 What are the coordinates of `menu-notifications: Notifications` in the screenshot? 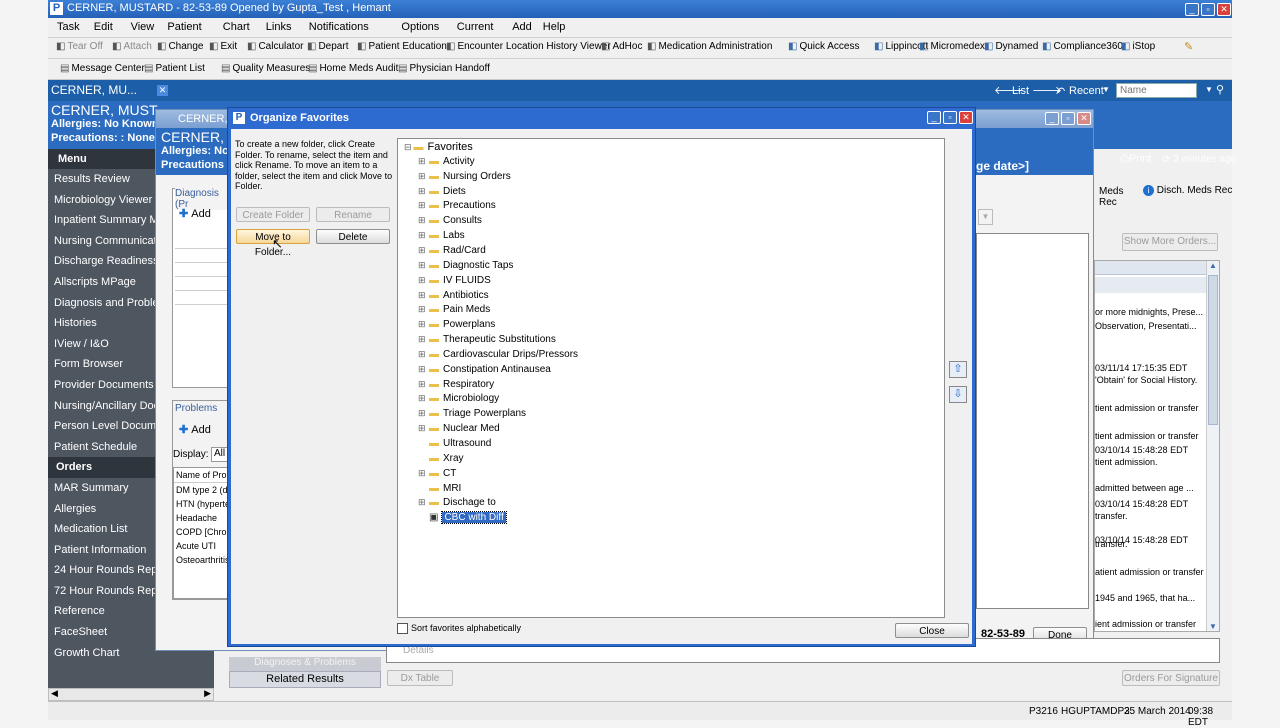 It's located at (339, 27).